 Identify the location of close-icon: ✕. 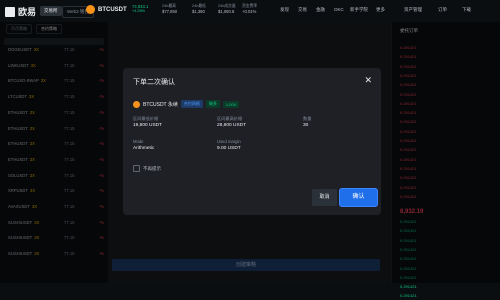
(368, 80).